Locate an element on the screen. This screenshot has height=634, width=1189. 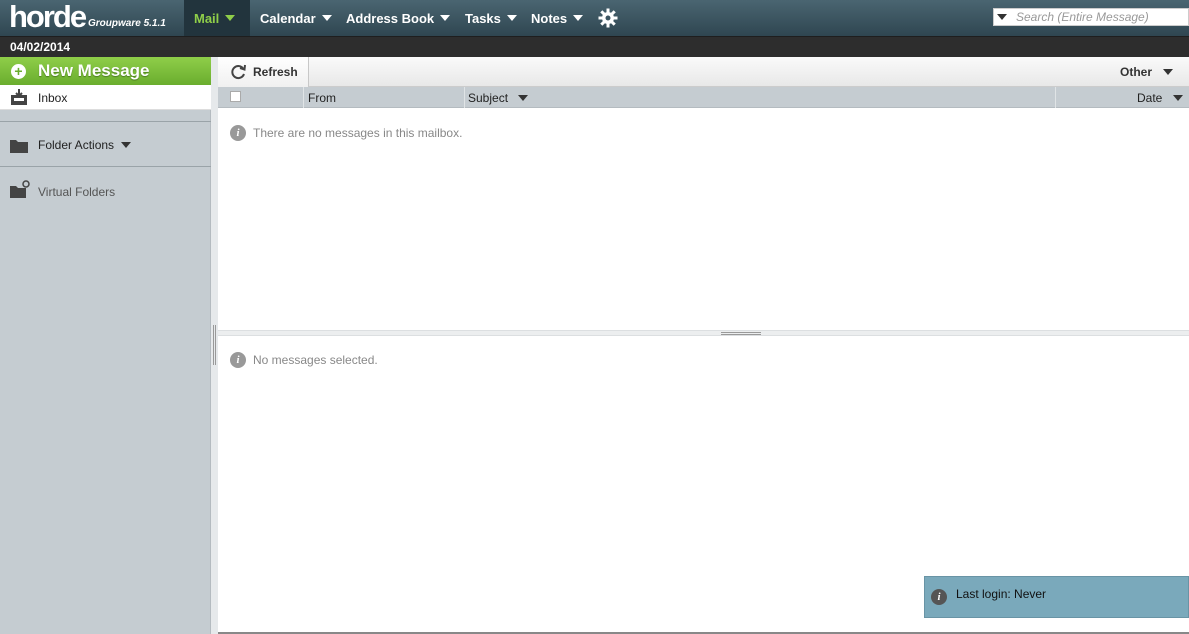
nav-notes-label: Notes is located at coordinates (549, 18).